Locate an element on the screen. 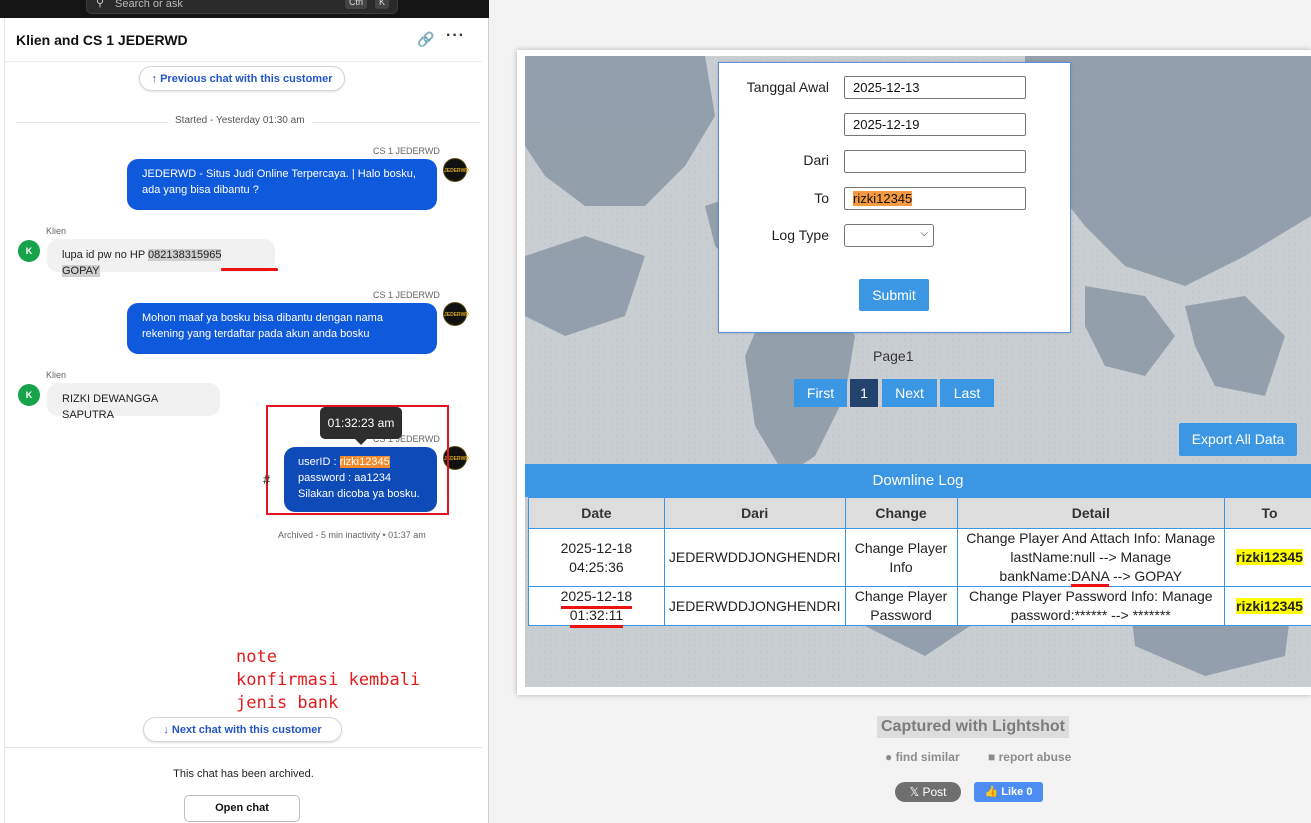  log-type-select: ⌵ is located at coordinates (889, 235).